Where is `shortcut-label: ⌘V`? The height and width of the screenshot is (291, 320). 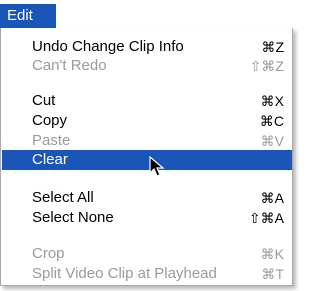 shortcut-label: ⌘V is located at coordinates (272, 141).